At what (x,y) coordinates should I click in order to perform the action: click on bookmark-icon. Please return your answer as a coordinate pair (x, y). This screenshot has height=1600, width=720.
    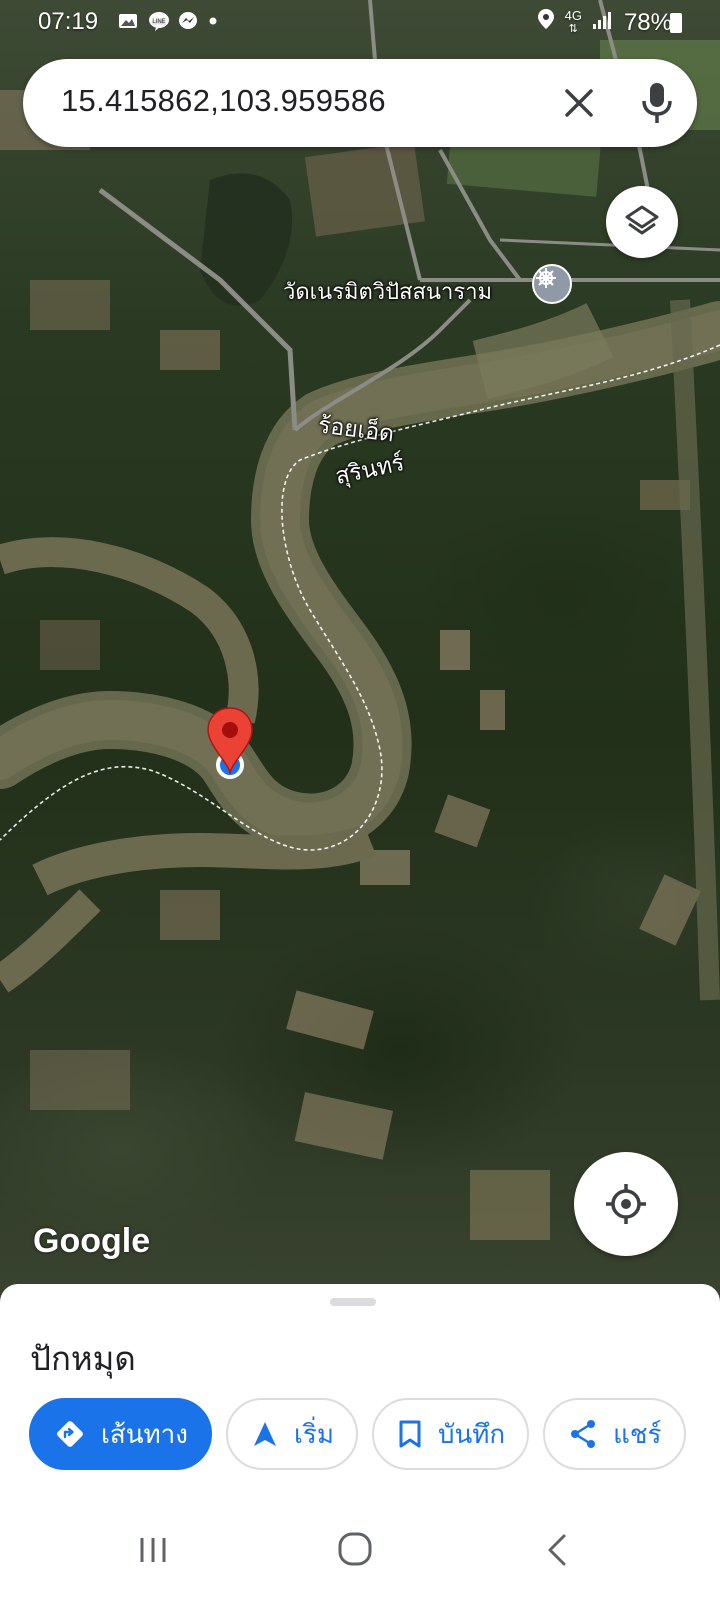
    Looking at the image, I should click on (410, 1434).